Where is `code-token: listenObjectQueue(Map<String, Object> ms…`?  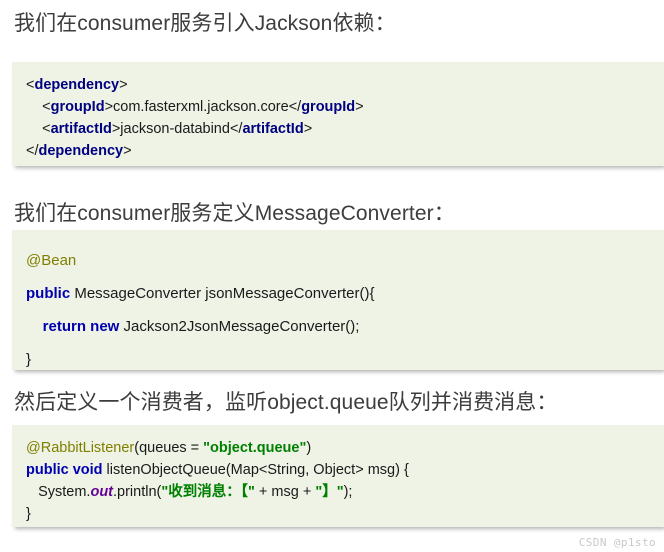 code-token: listenObjectQueue(Map<String, Object> ms… is located at coordinates (255, 470).